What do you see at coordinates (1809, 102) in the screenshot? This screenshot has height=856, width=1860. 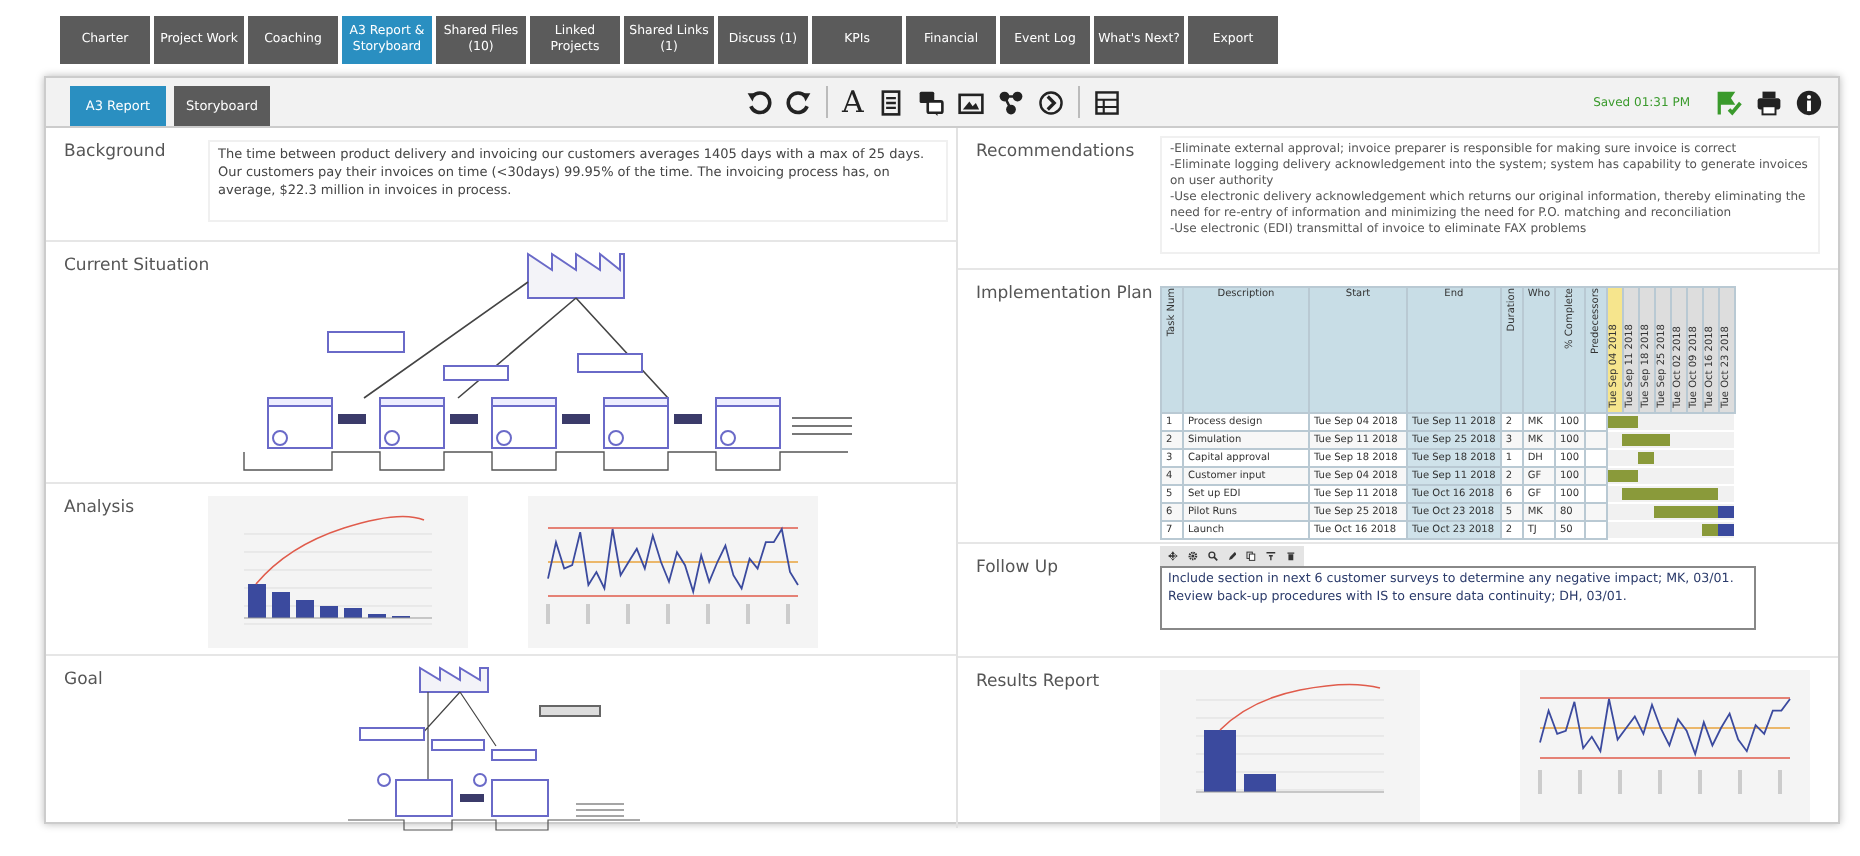 I see `info-icon` at bounding box center [1809, 102].